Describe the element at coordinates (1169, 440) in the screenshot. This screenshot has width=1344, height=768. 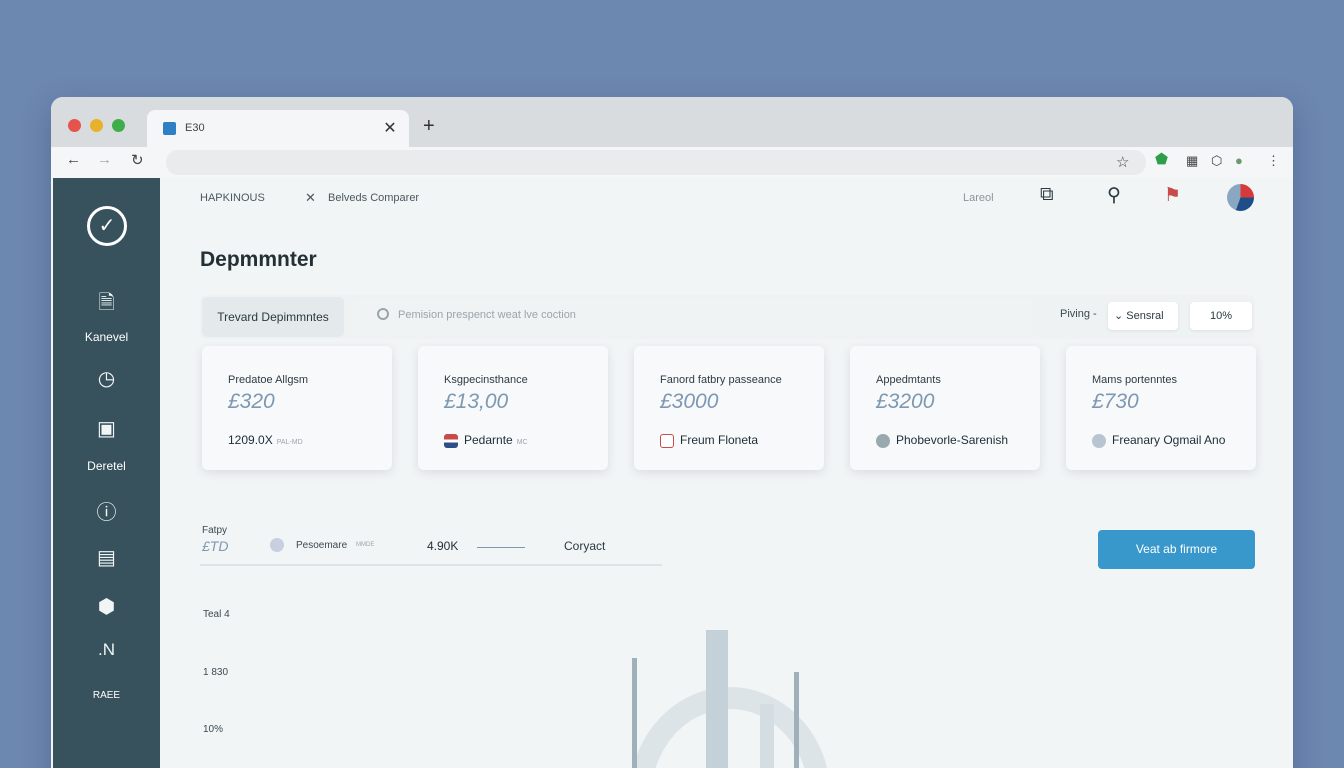
I see `card-footer-text: Freanary Ogmail Ano` at that location.